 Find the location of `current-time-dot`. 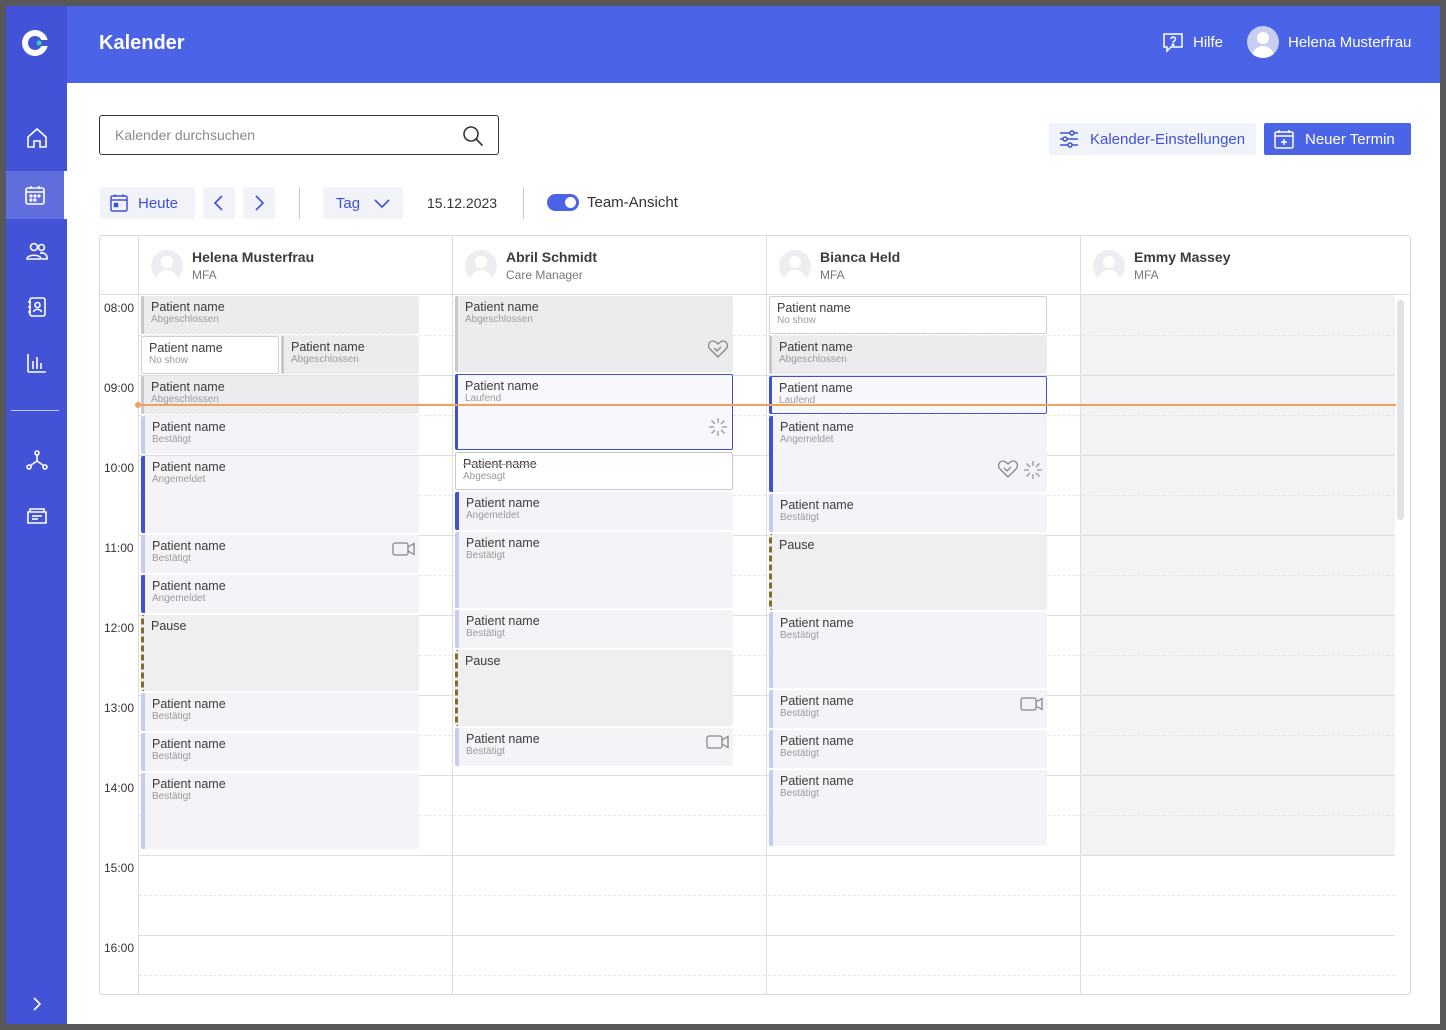

current-time-dot is located at coordinates (138, 405).